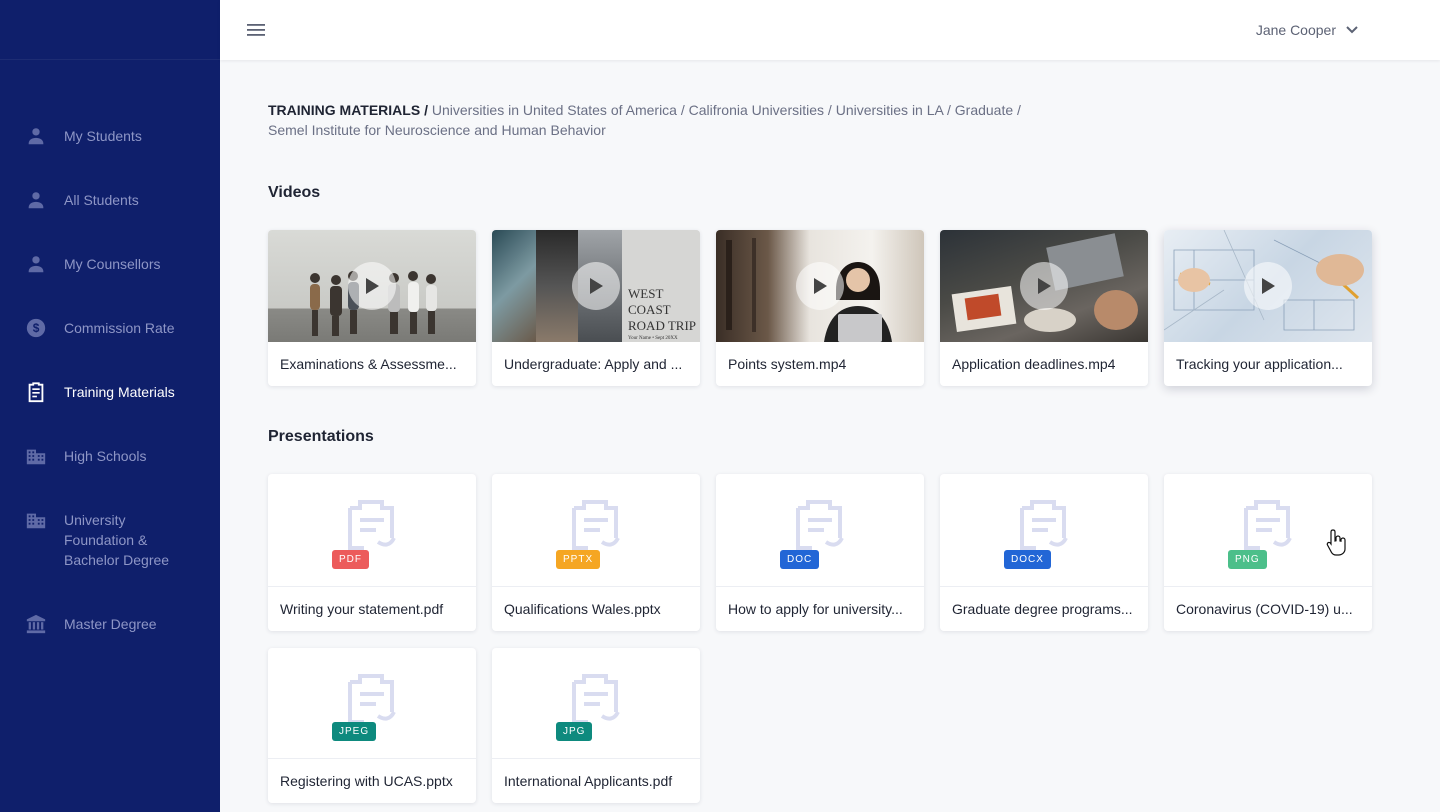  I want to click on document-thumbnail: JPG, so click(596, 703).